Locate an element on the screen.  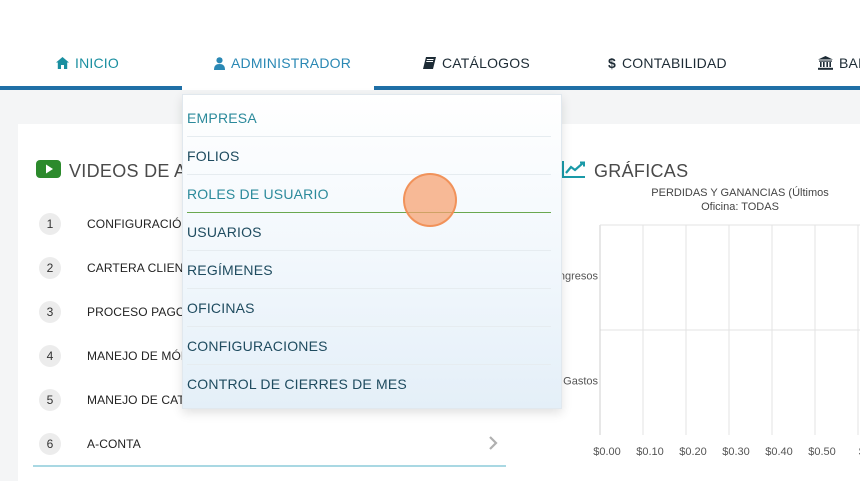
menu-item-control-de-cierres-de-mes: CONTROL DE CIERRES DE MES is located at coordinates (369, 384).